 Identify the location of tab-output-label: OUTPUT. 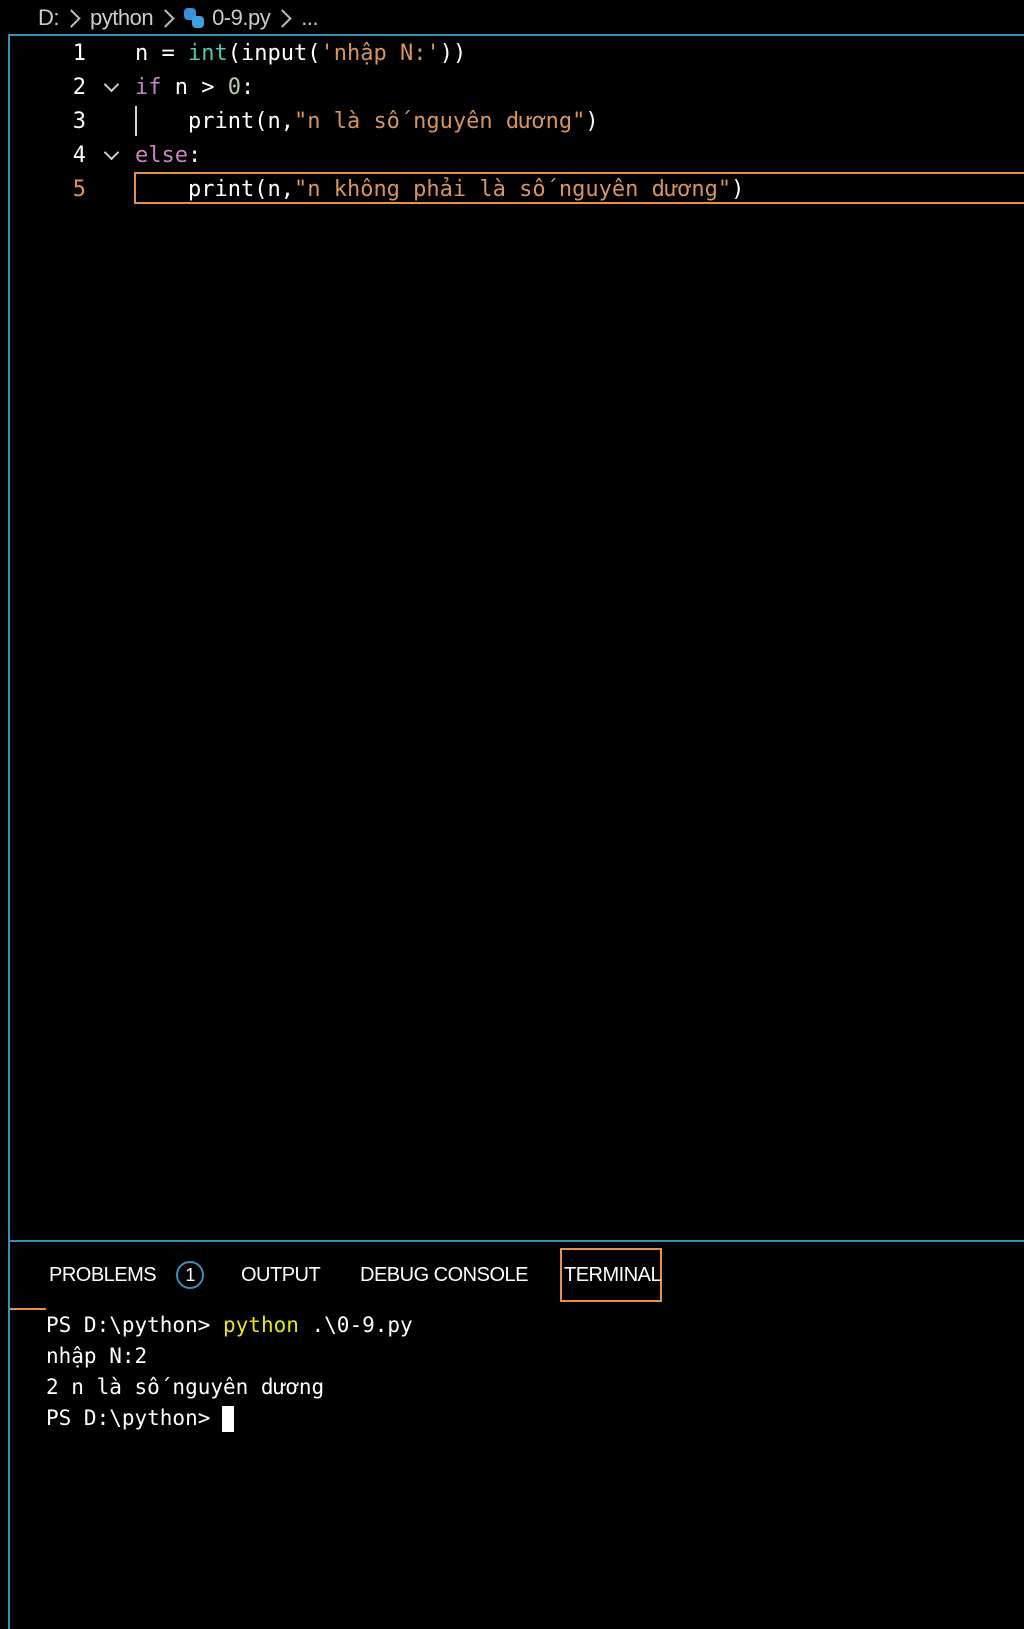
(281, 1274).